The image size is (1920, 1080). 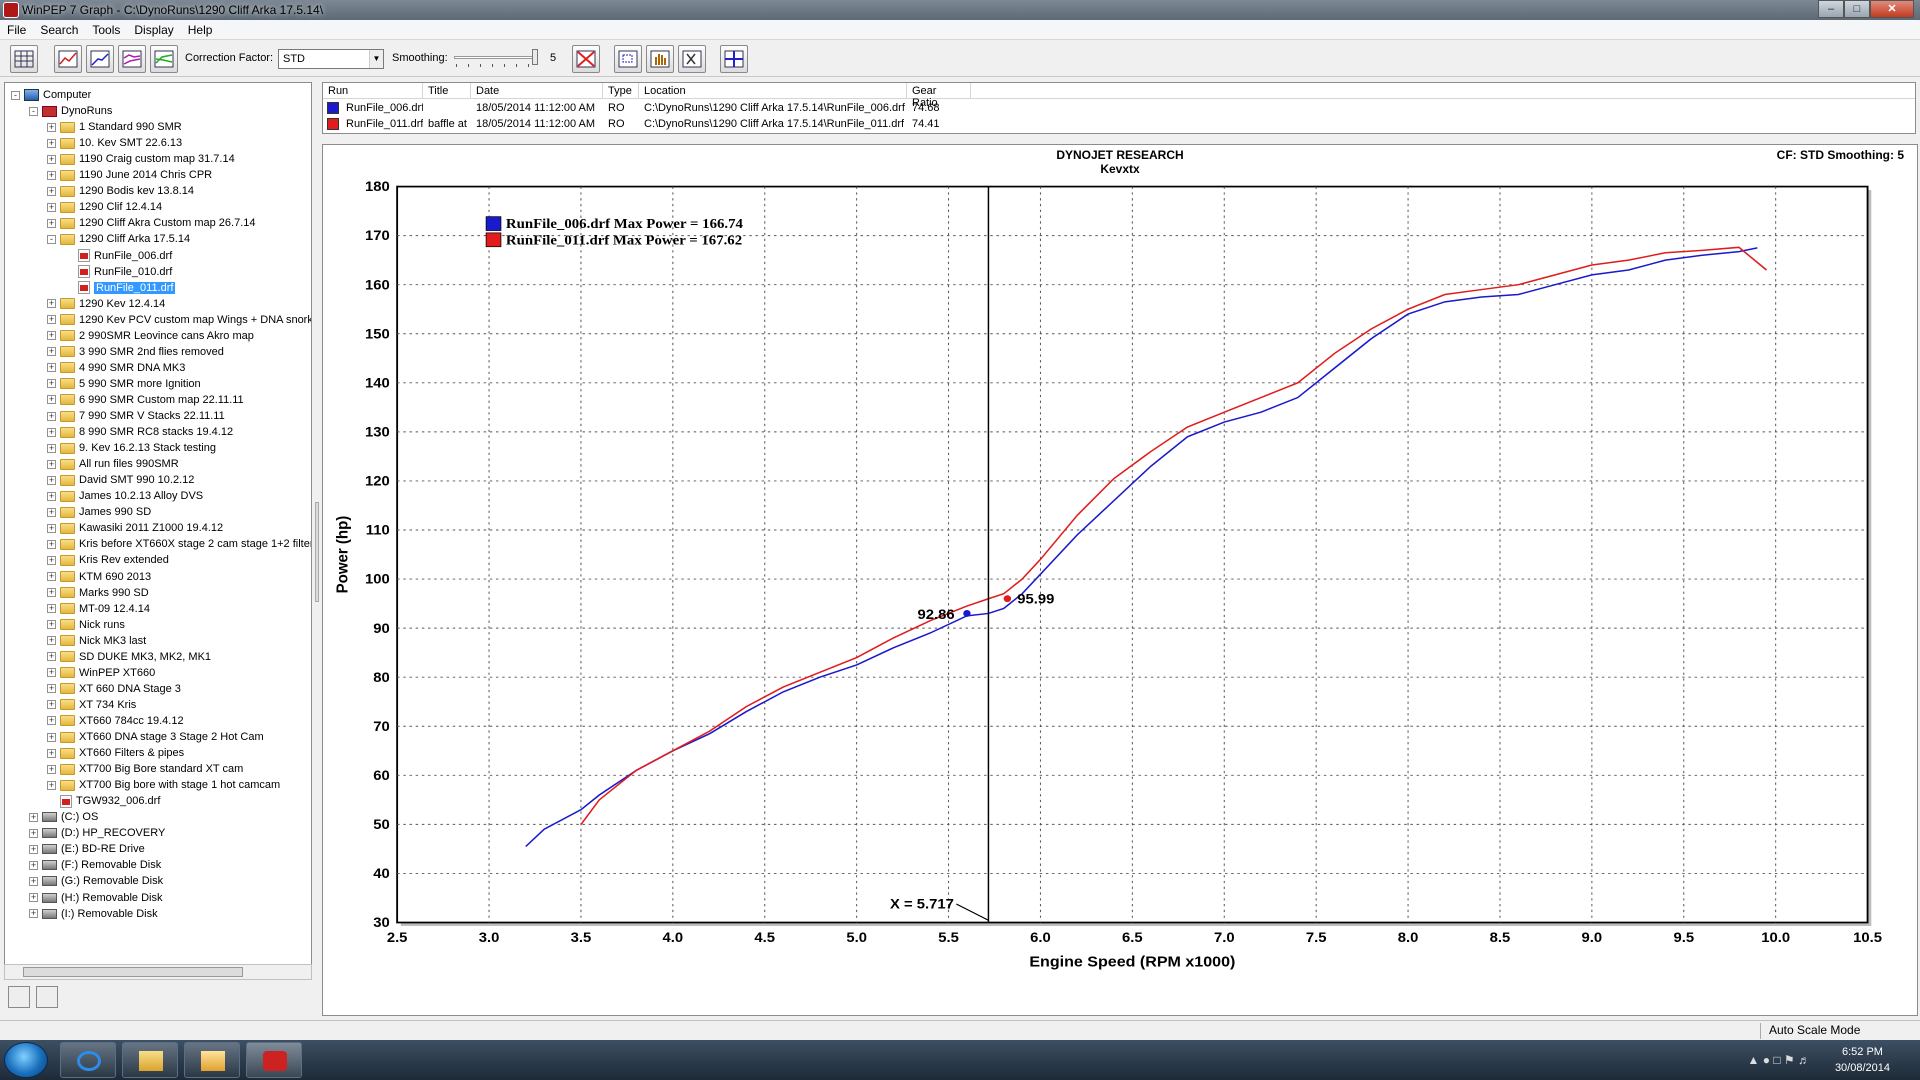 What do you see at coordinates (115, 753) in the screenshot?
I see `tree-folder: + XT660 Filters & pipes` at bounding box center [115, 753].